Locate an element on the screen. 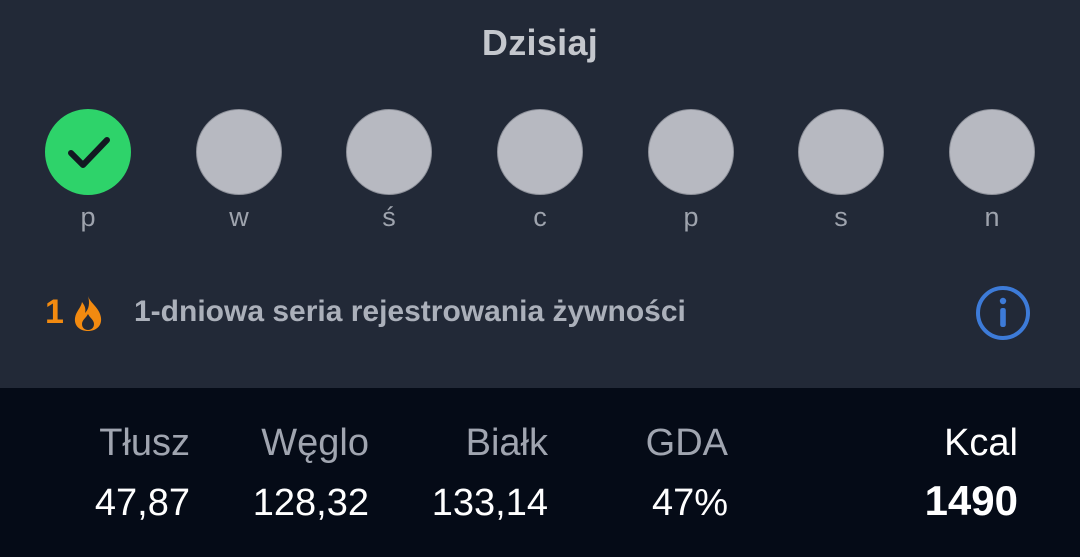  gda-value: 47% is located at coordinates (689, 503).